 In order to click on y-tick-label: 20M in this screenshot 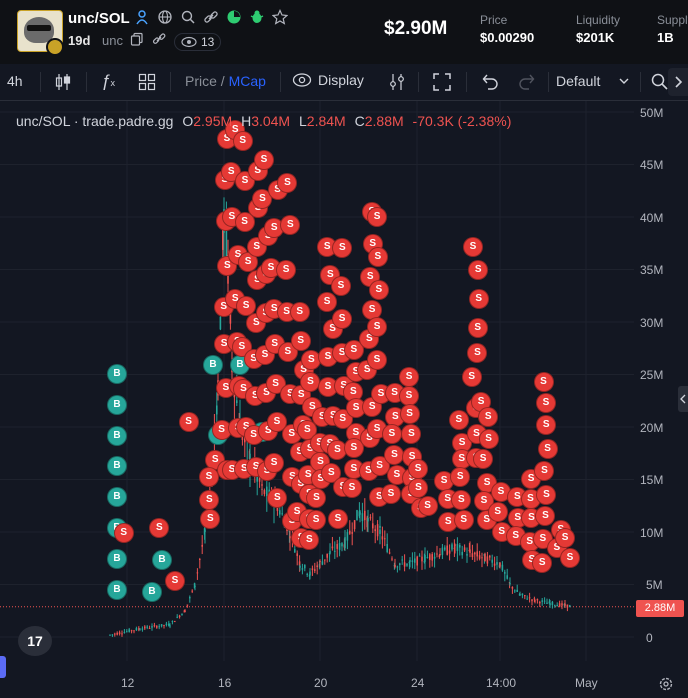, I will do `click(652, 428)`.